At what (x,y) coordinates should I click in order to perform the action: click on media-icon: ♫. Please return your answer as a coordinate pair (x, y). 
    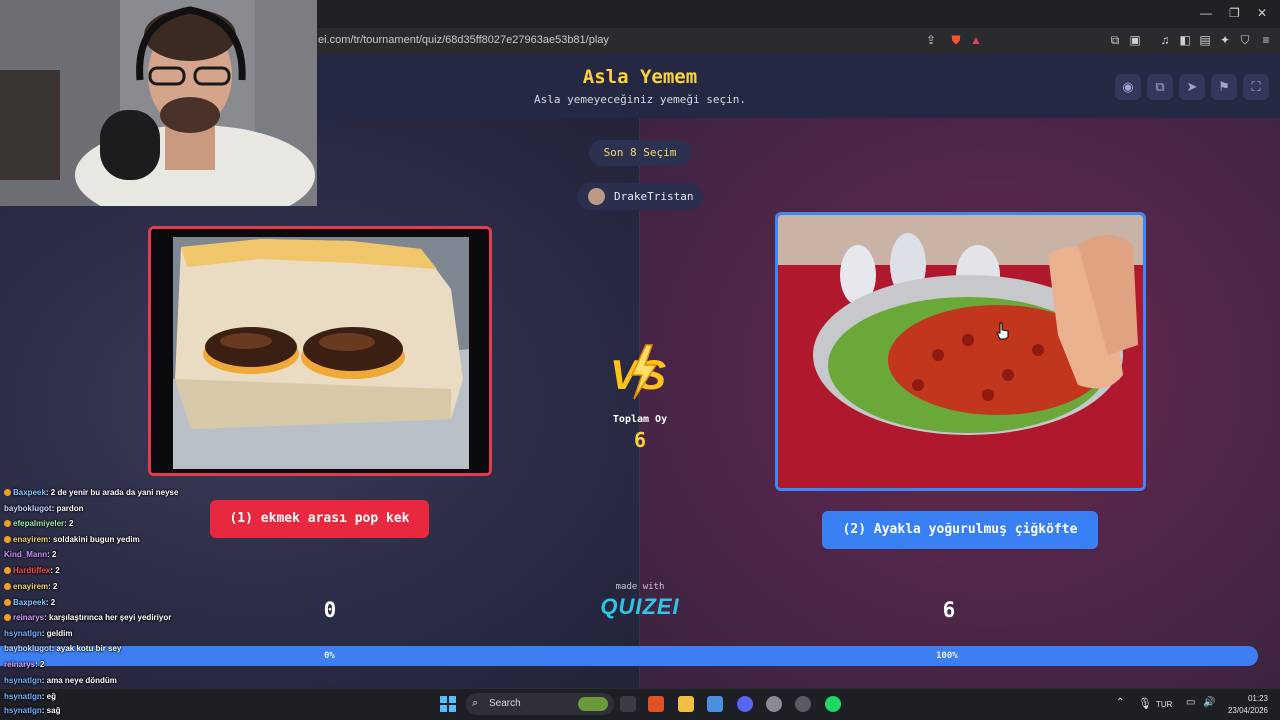
    Looking at the image, I should click on (1165, 40).